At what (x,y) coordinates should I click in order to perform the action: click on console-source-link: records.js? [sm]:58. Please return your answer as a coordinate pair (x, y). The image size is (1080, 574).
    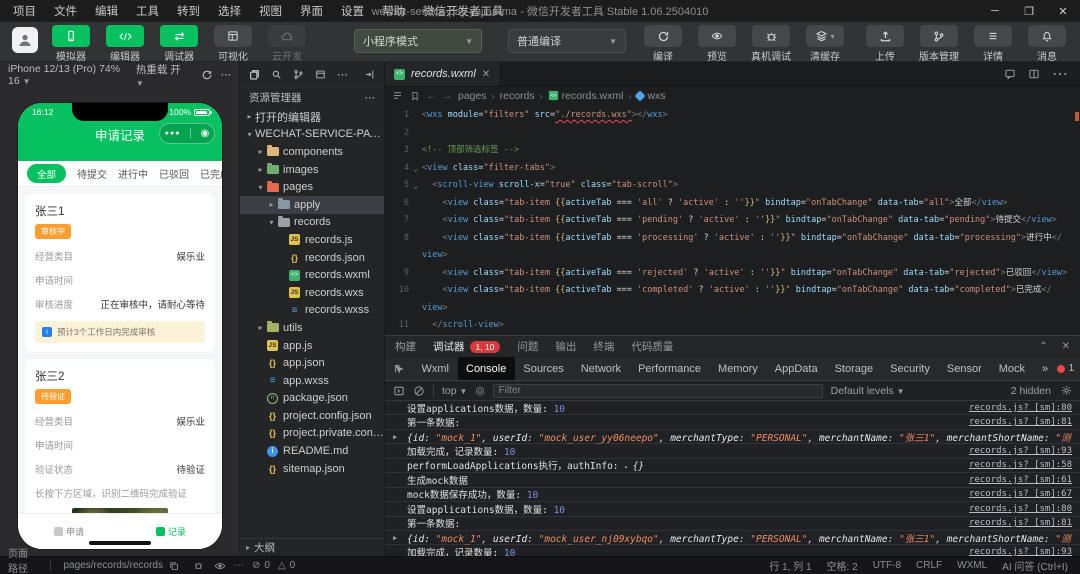
    Looking at the image, I should click on (1020, 465).